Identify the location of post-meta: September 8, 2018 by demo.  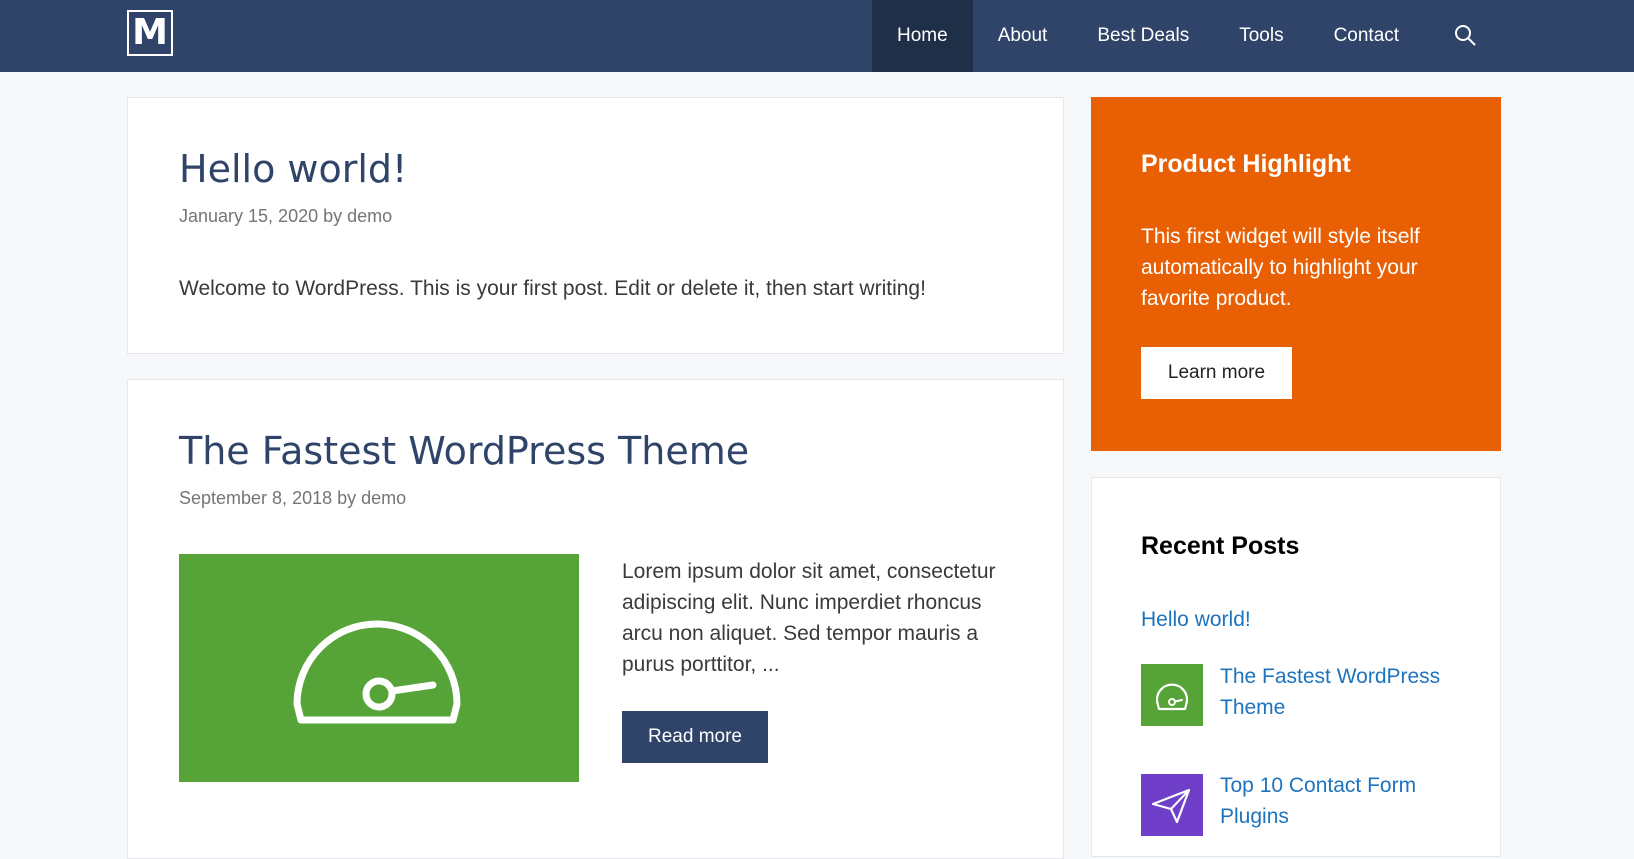
(292, 498).